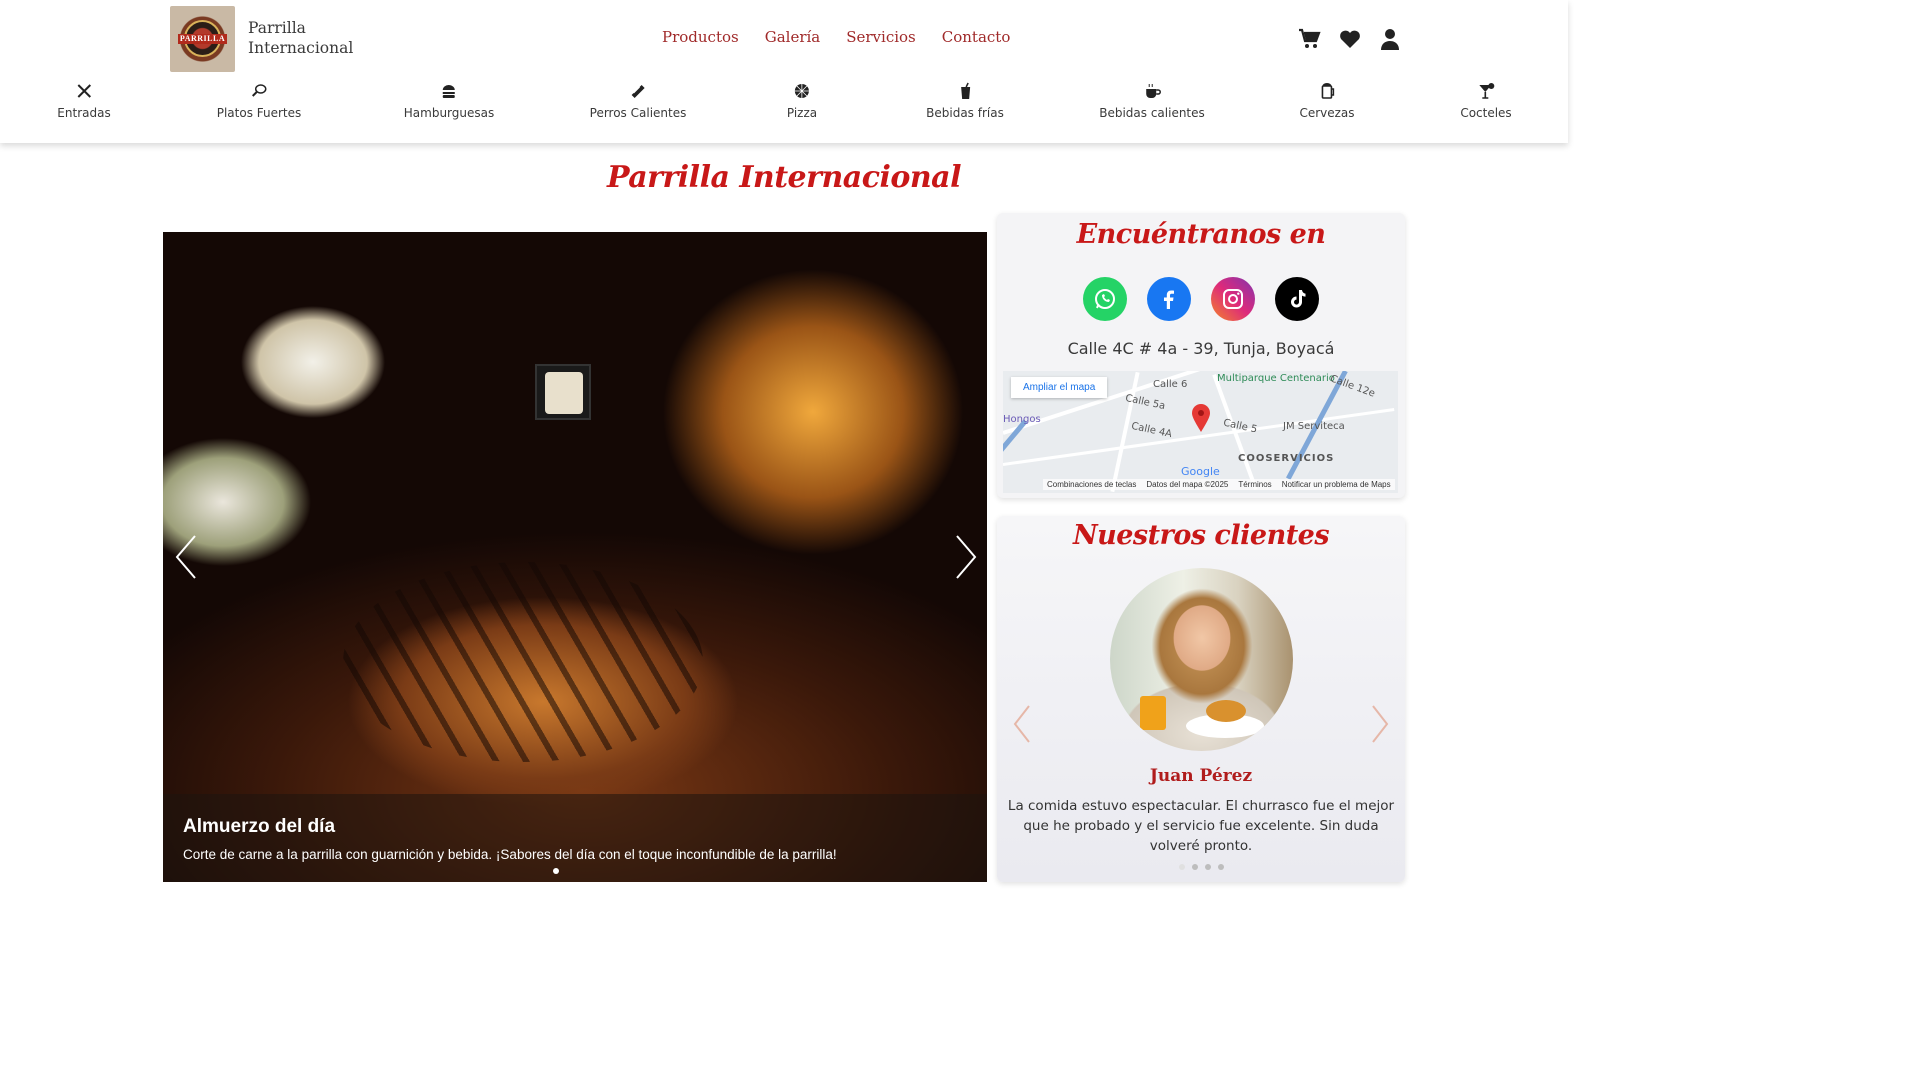 This screenshot has width=1920, height=1080. I want to click on coffee-icon, so click(1153, 91).